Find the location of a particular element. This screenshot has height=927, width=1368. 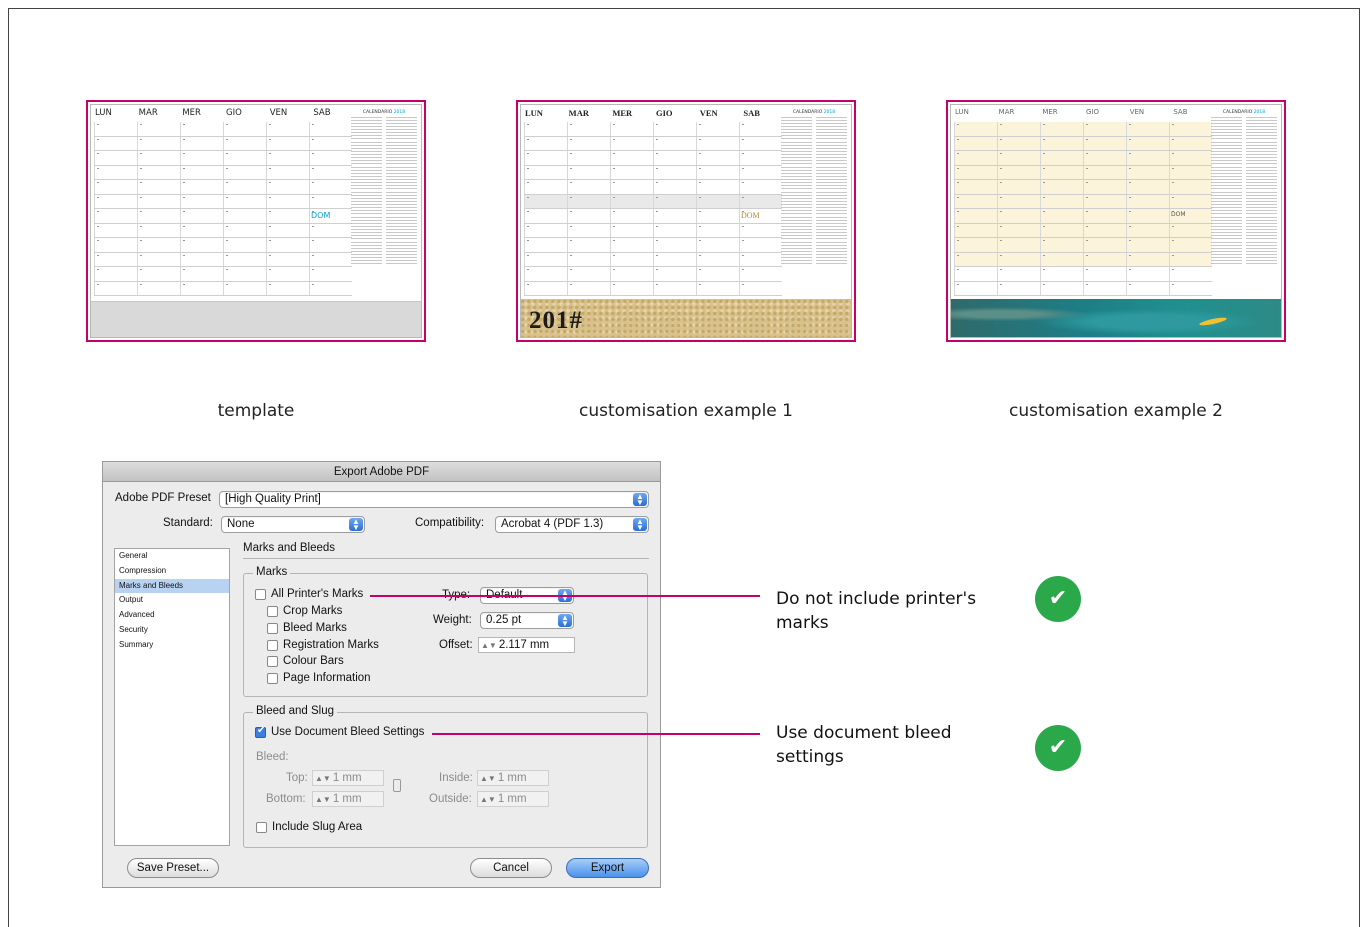

standard-select: None ▲ ▼ is located at coordinates (293, 524).